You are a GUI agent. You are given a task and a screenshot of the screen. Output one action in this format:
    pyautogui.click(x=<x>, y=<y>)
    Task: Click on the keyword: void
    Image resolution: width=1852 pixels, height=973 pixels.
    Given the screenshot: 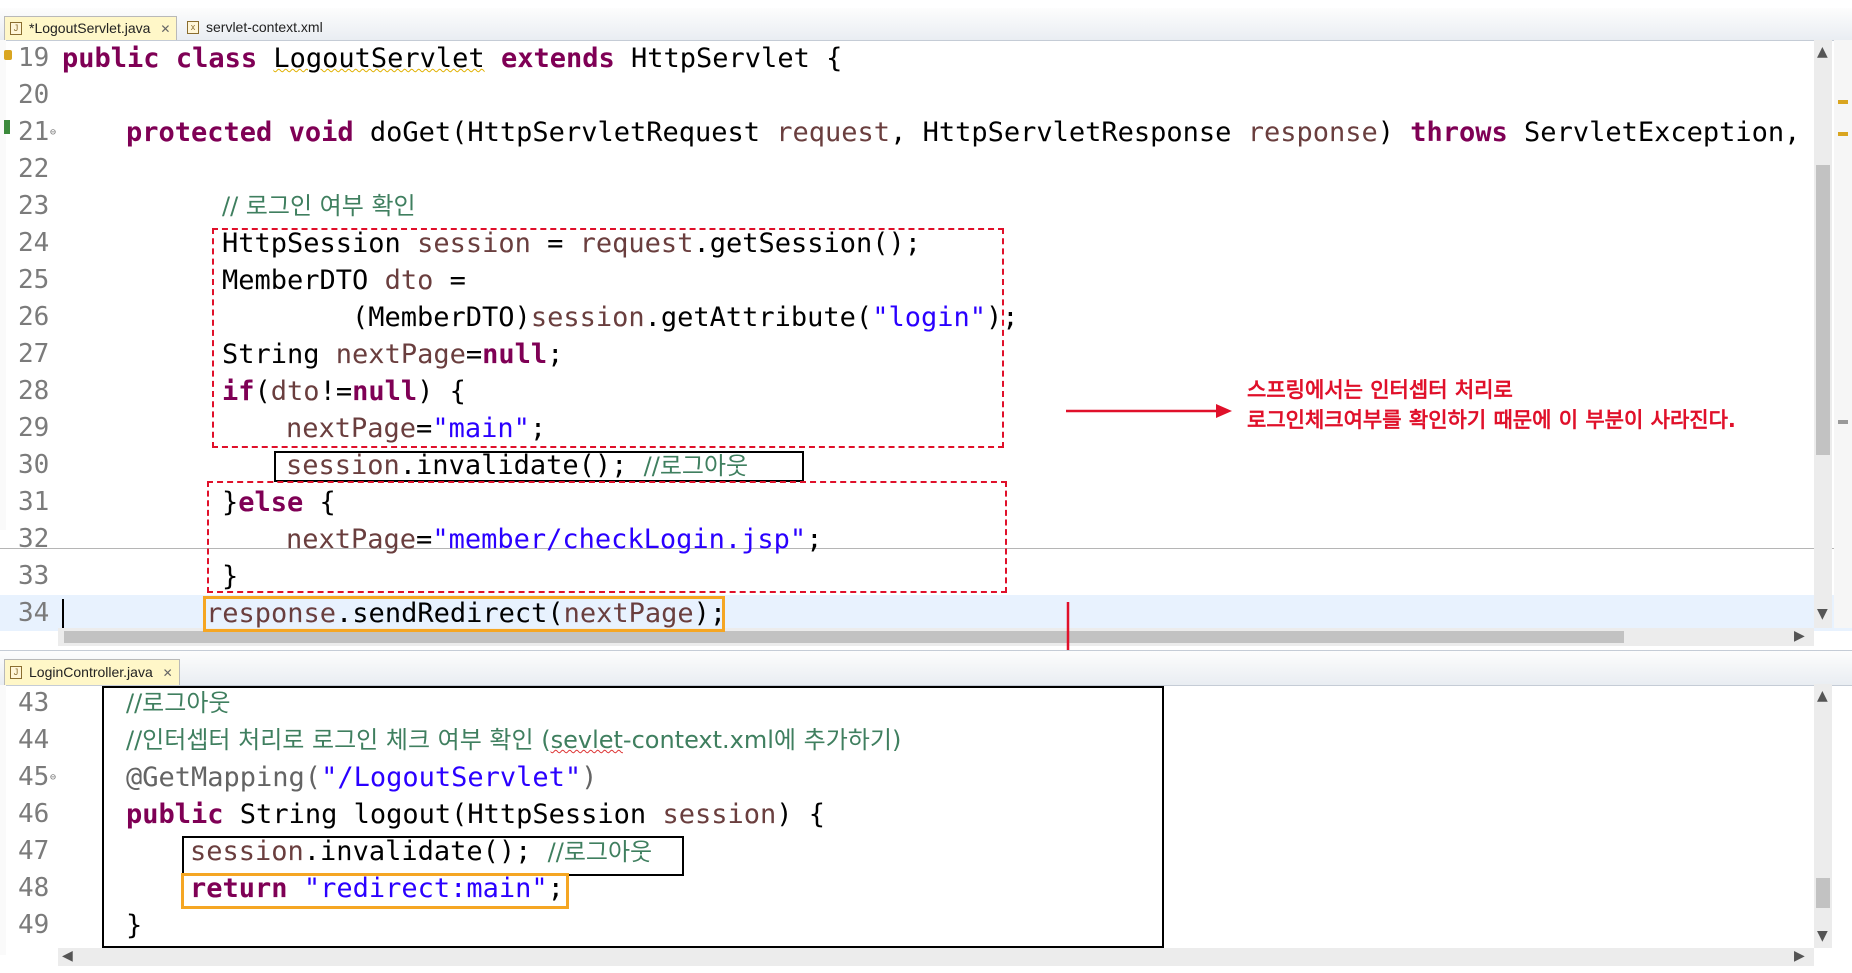 What is the action you would take?
    pyautogui.click(x=321, y=132)
    